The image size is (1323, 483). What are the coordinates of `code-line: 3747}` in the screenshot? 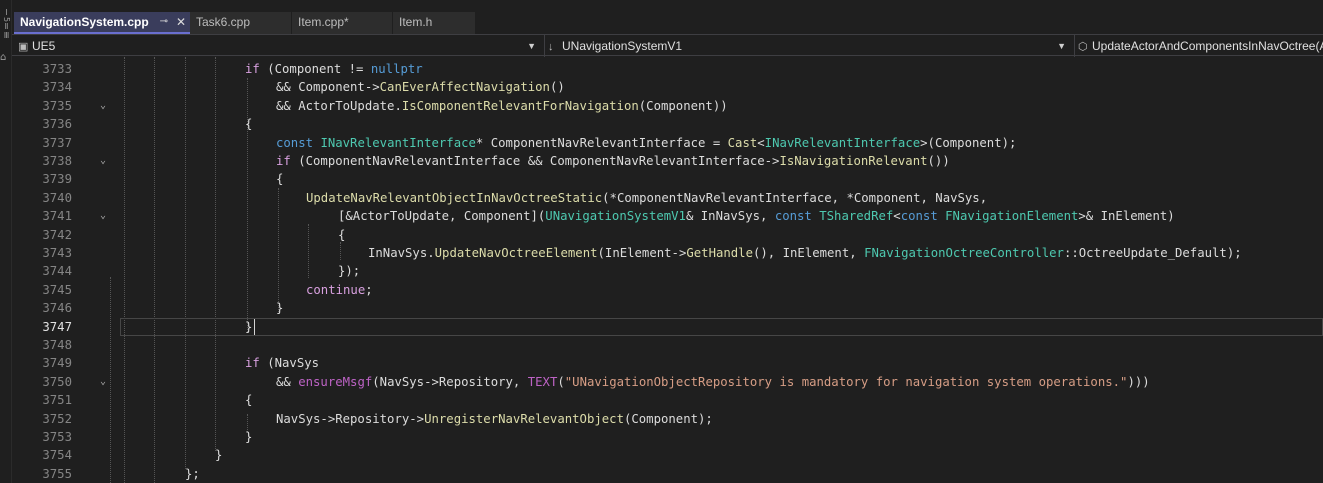 It's located at (667, 327).